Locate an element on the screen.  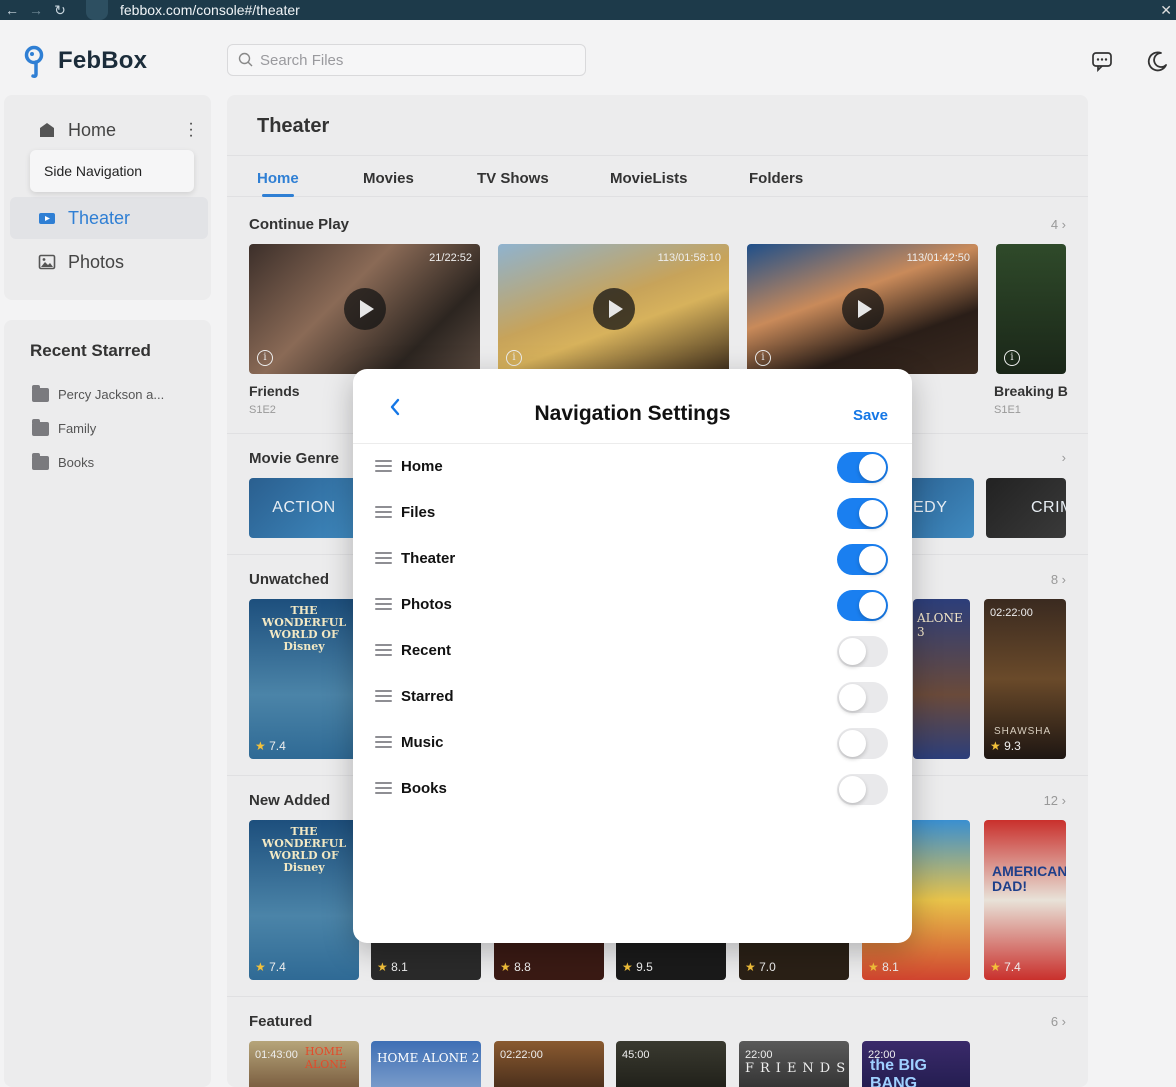
video-title: Friends is located at coordinates (274, 391).